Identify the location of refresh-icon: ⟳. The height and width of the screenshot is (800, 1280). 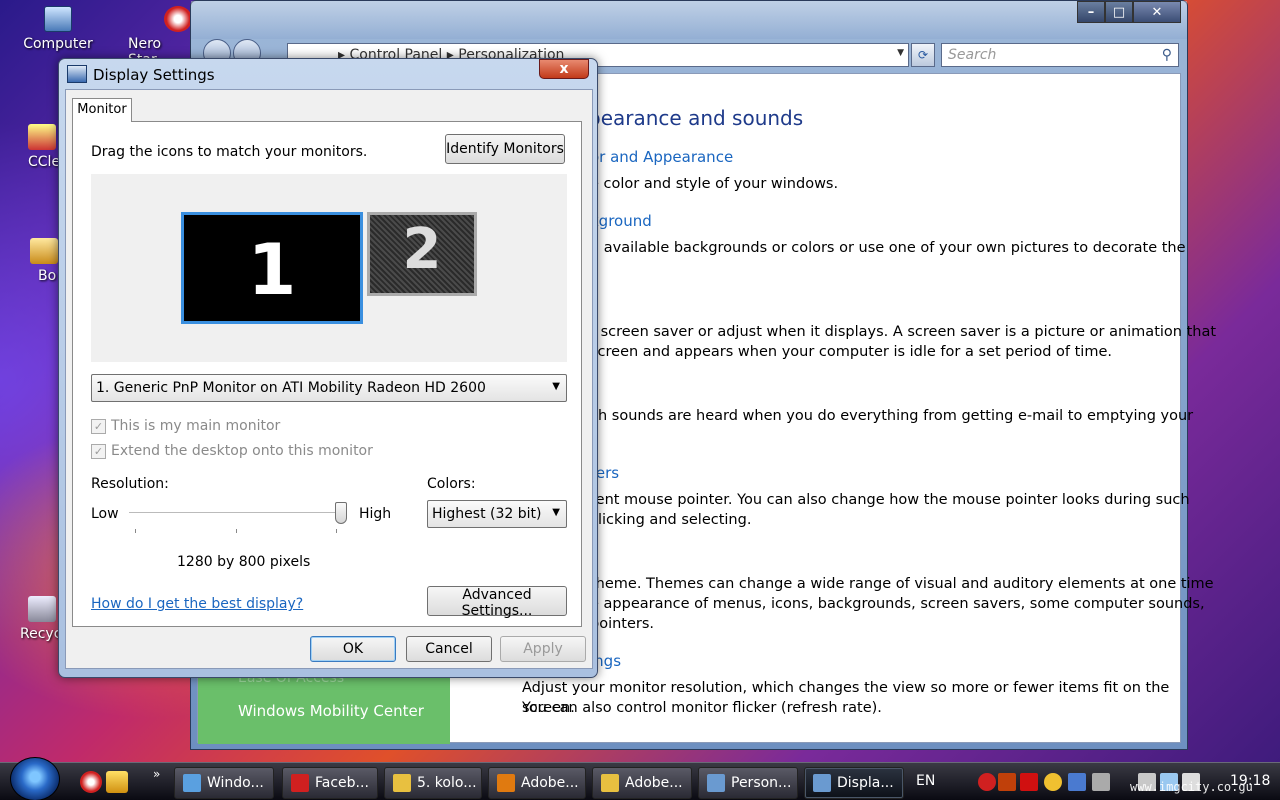
(923, 55).